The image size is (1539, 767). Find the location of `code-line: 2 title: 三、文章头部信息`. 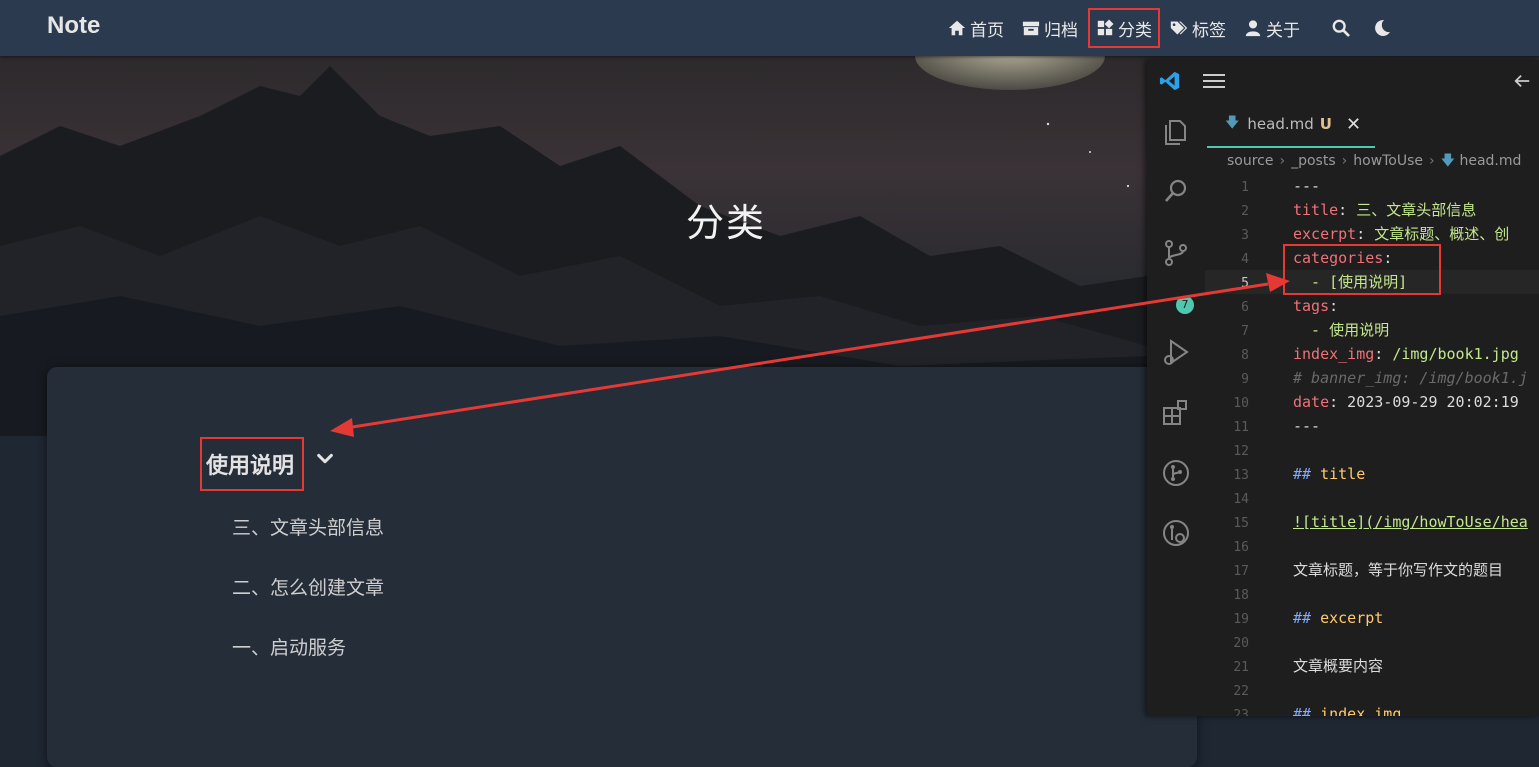

code-line: 2 title: 三、文章头部信息 is located at coordinates (1359, 210).